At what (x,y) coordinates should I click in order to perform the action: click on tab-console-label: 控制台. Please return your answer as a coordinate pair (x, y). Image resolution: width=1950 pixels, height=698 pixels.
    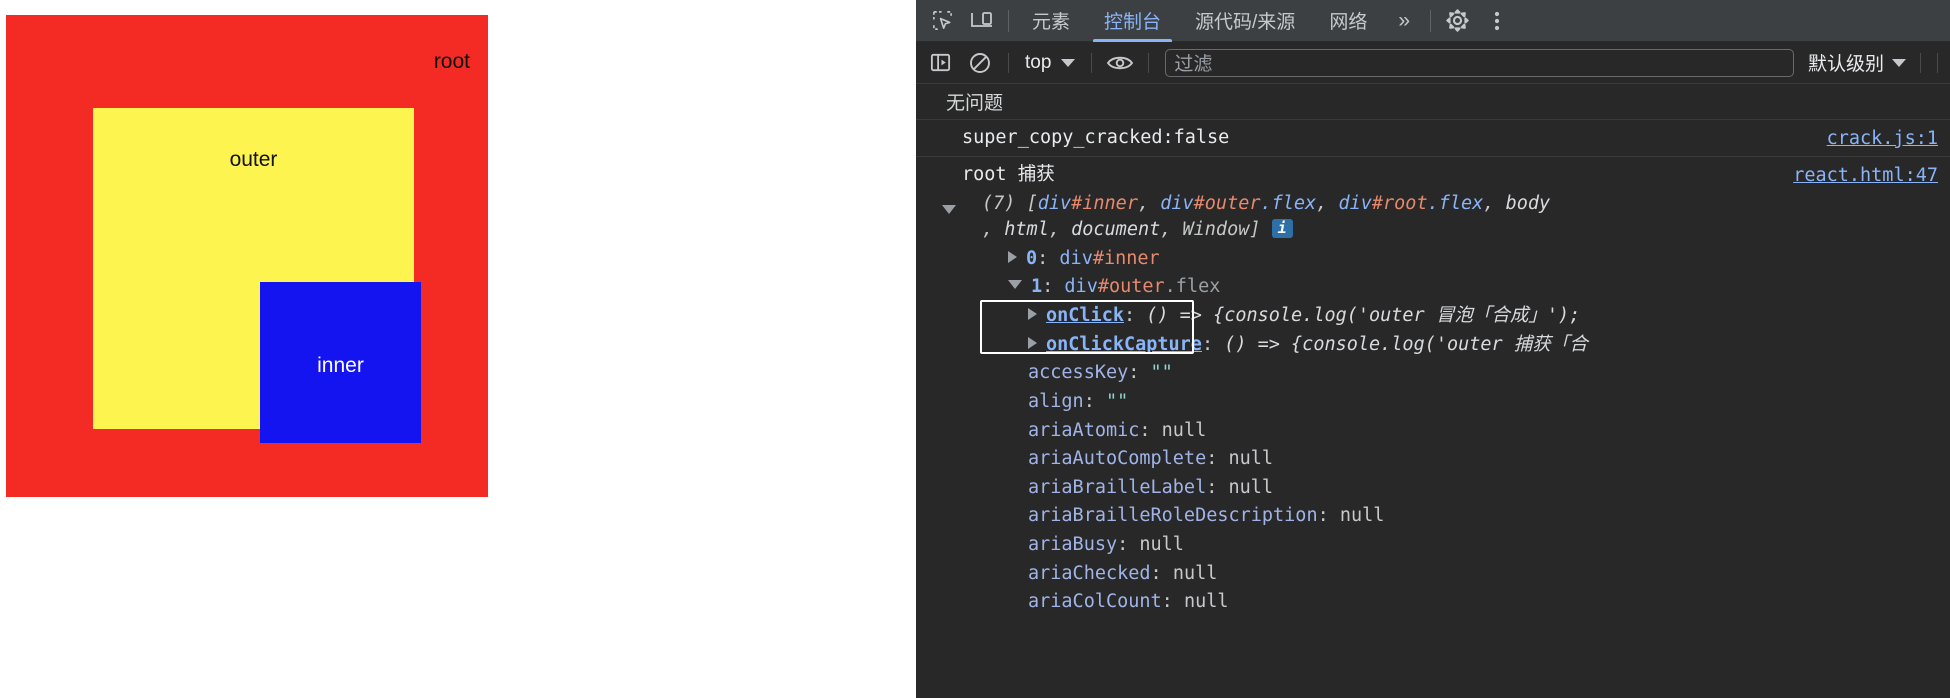
    Looking at the image, I should click on (1133, 22).